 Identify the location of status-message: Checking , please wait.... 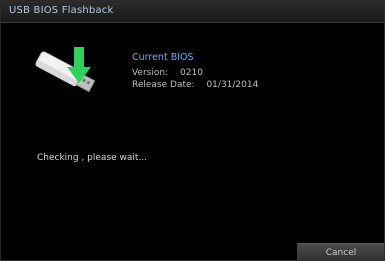
(92, 158).